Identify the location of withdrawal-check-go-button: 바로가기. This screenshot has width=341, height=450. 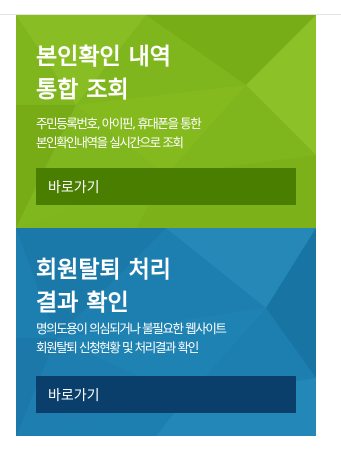
(166, 394).